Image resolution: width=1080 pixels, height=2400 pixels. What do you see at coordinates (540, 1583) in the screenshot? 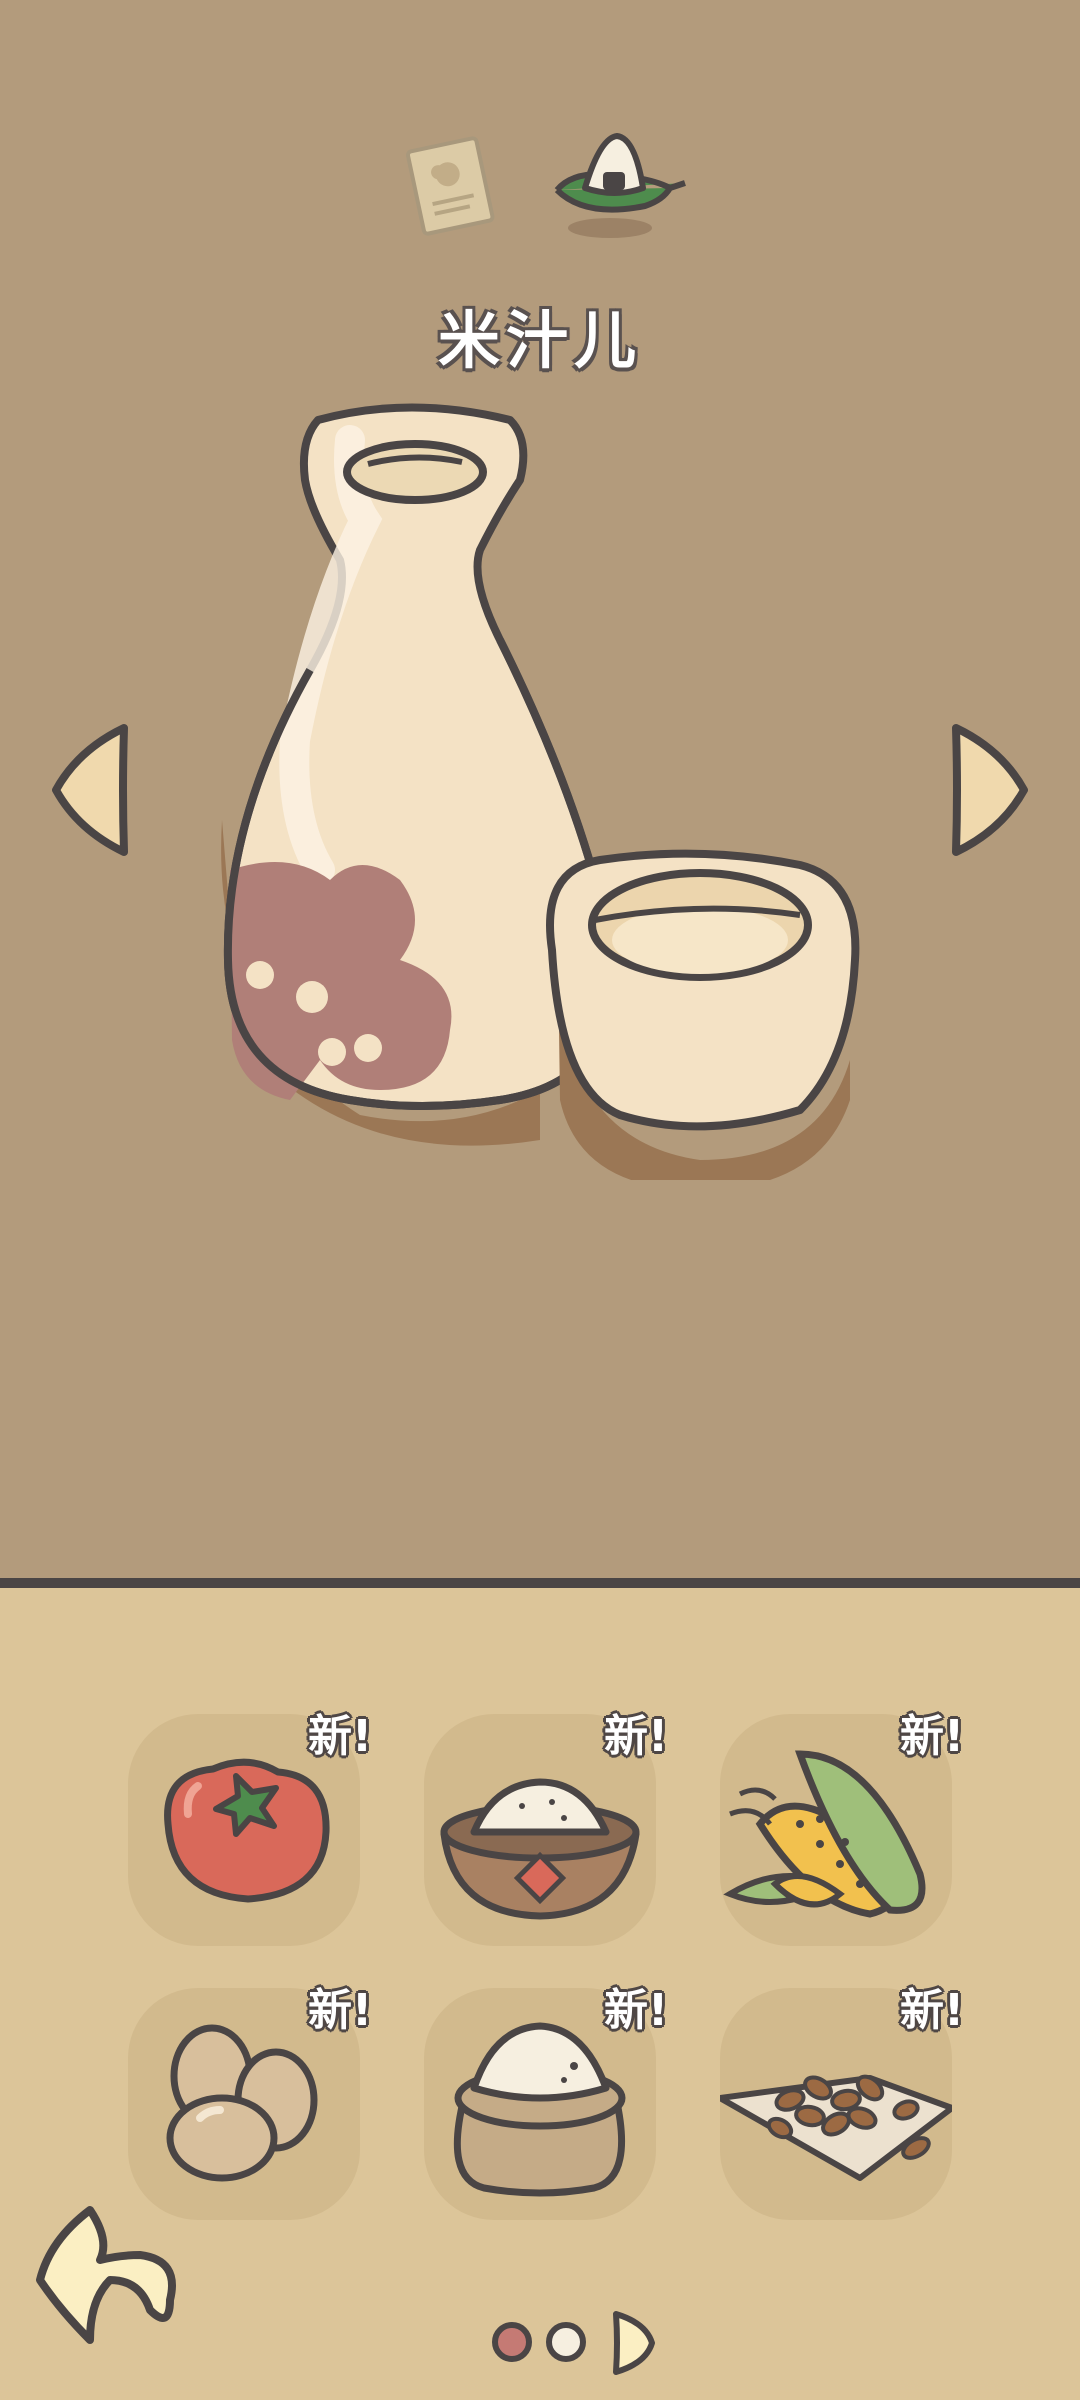
I see `divider` at bounding box center [540, 1583].